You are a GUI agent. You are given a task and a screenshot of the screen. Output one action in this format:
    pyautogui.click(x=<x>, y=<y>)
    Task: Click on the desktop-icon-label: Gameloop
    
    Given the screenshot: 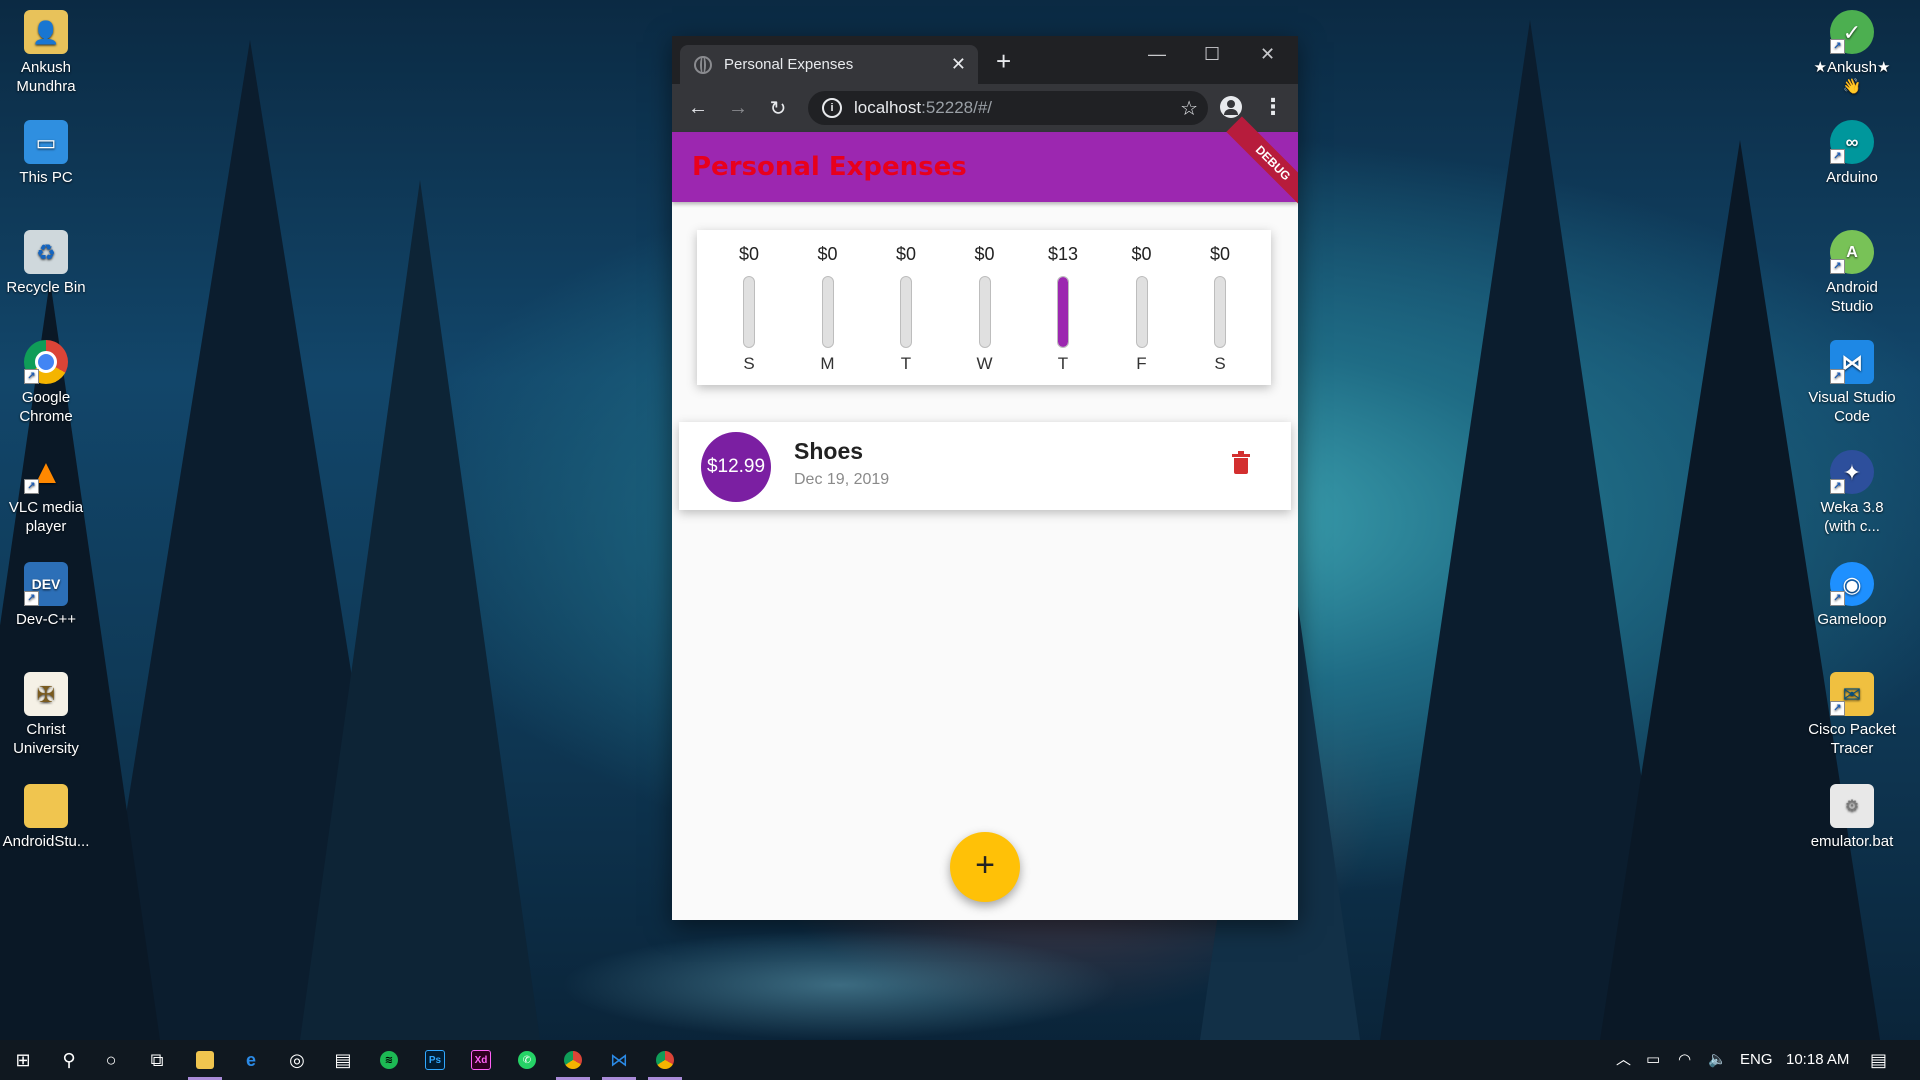 What is the action you would take?
    pyautogui.click(x=1852, y=619)
    